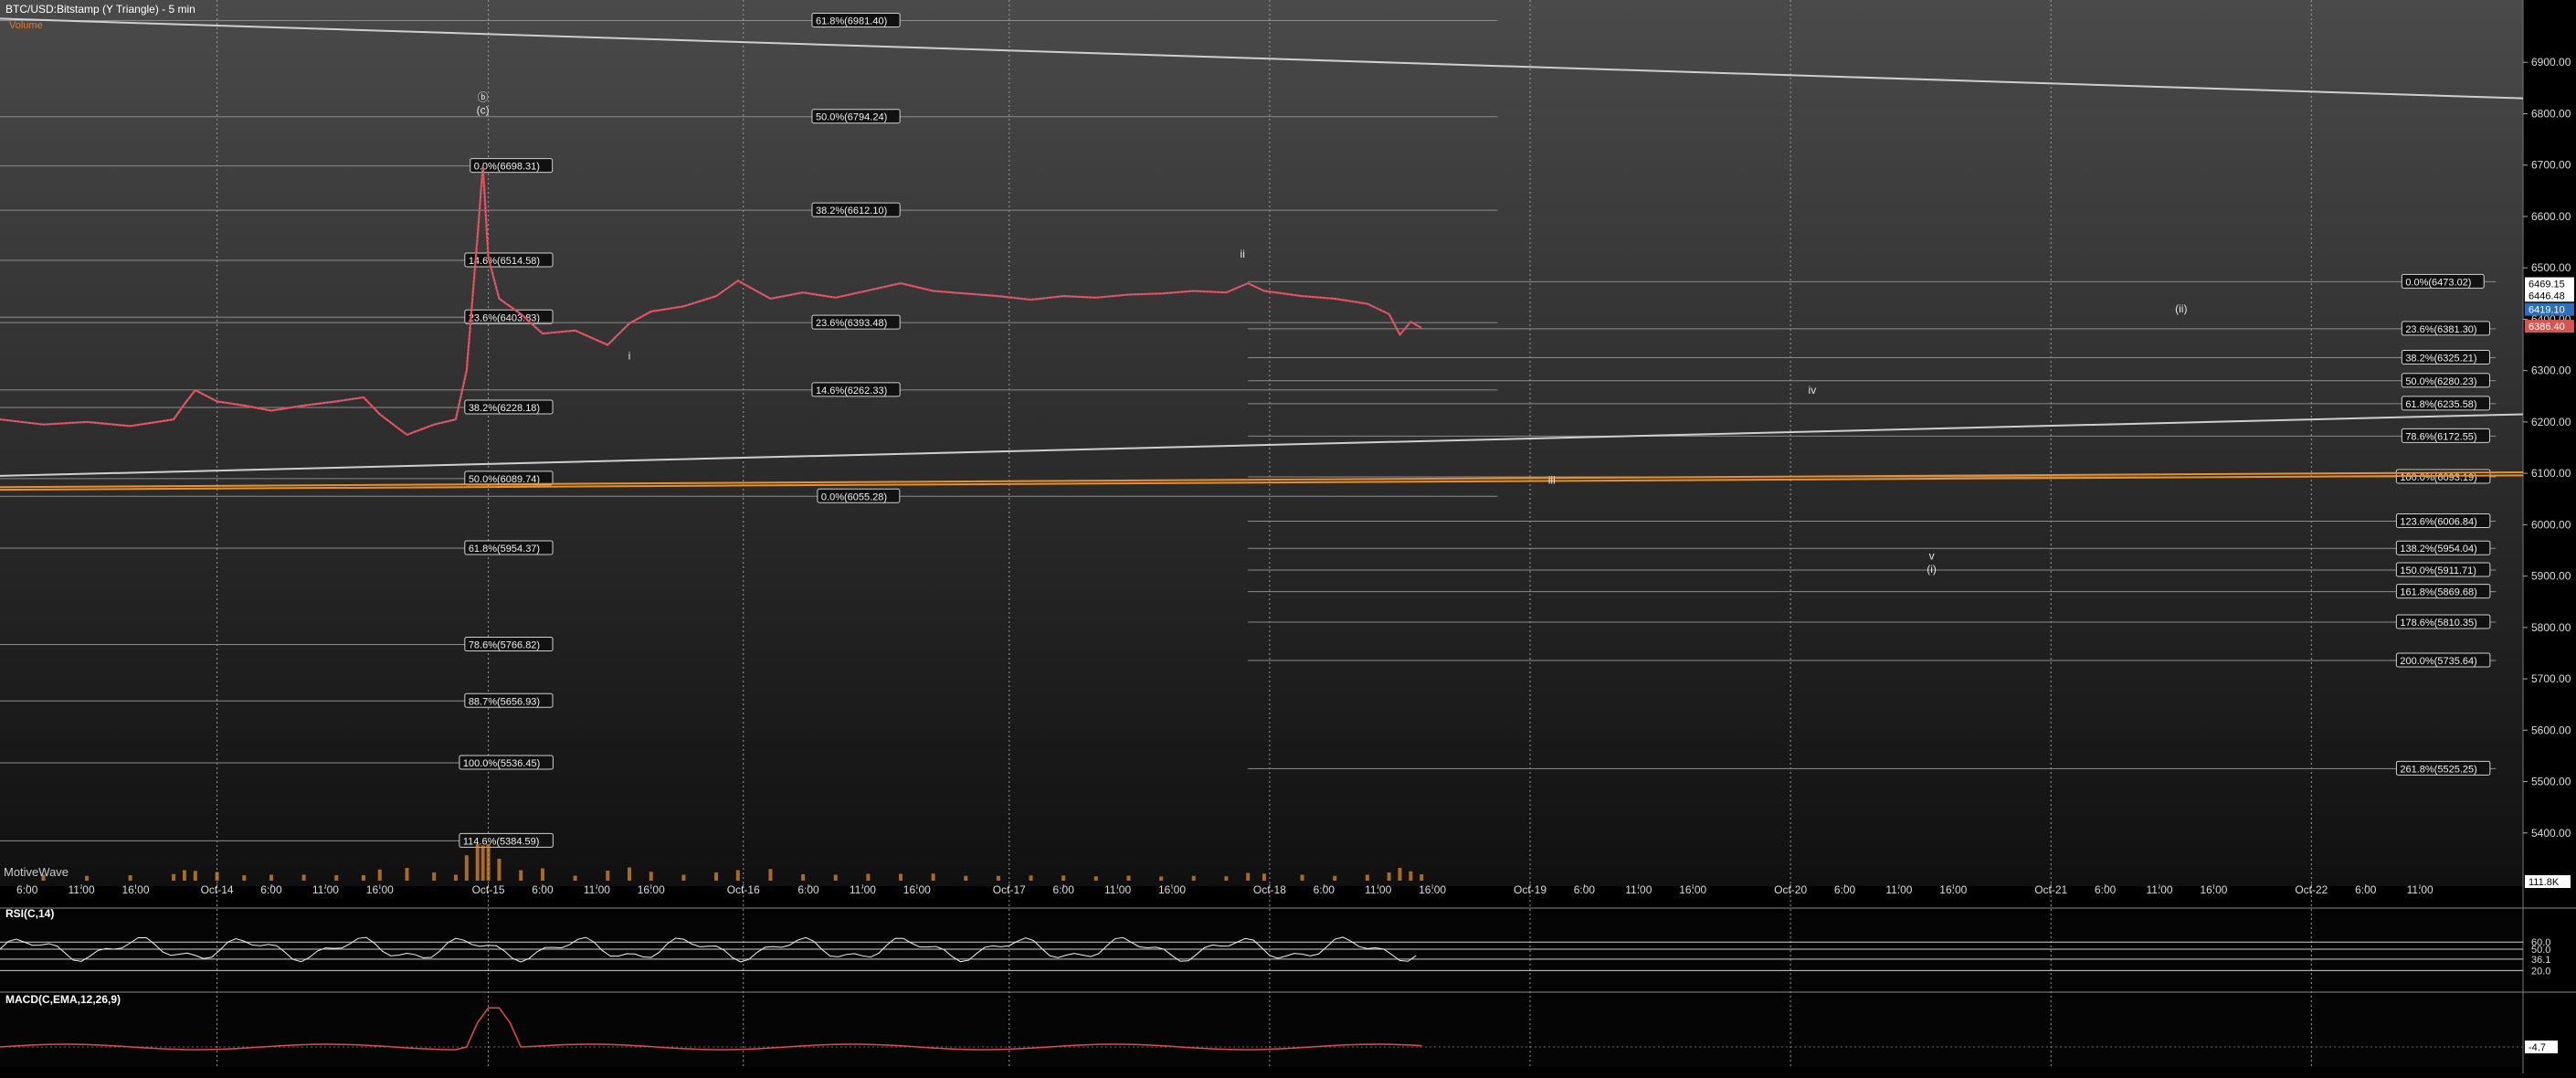 Image resolution: width=2576 pixels, height=1078 pixels. What do you see at coordinates (2438, 769) in the screenshot?
I see `fib-level-label: 261.8%(5525.25)` at bounding box center [2438, 769].